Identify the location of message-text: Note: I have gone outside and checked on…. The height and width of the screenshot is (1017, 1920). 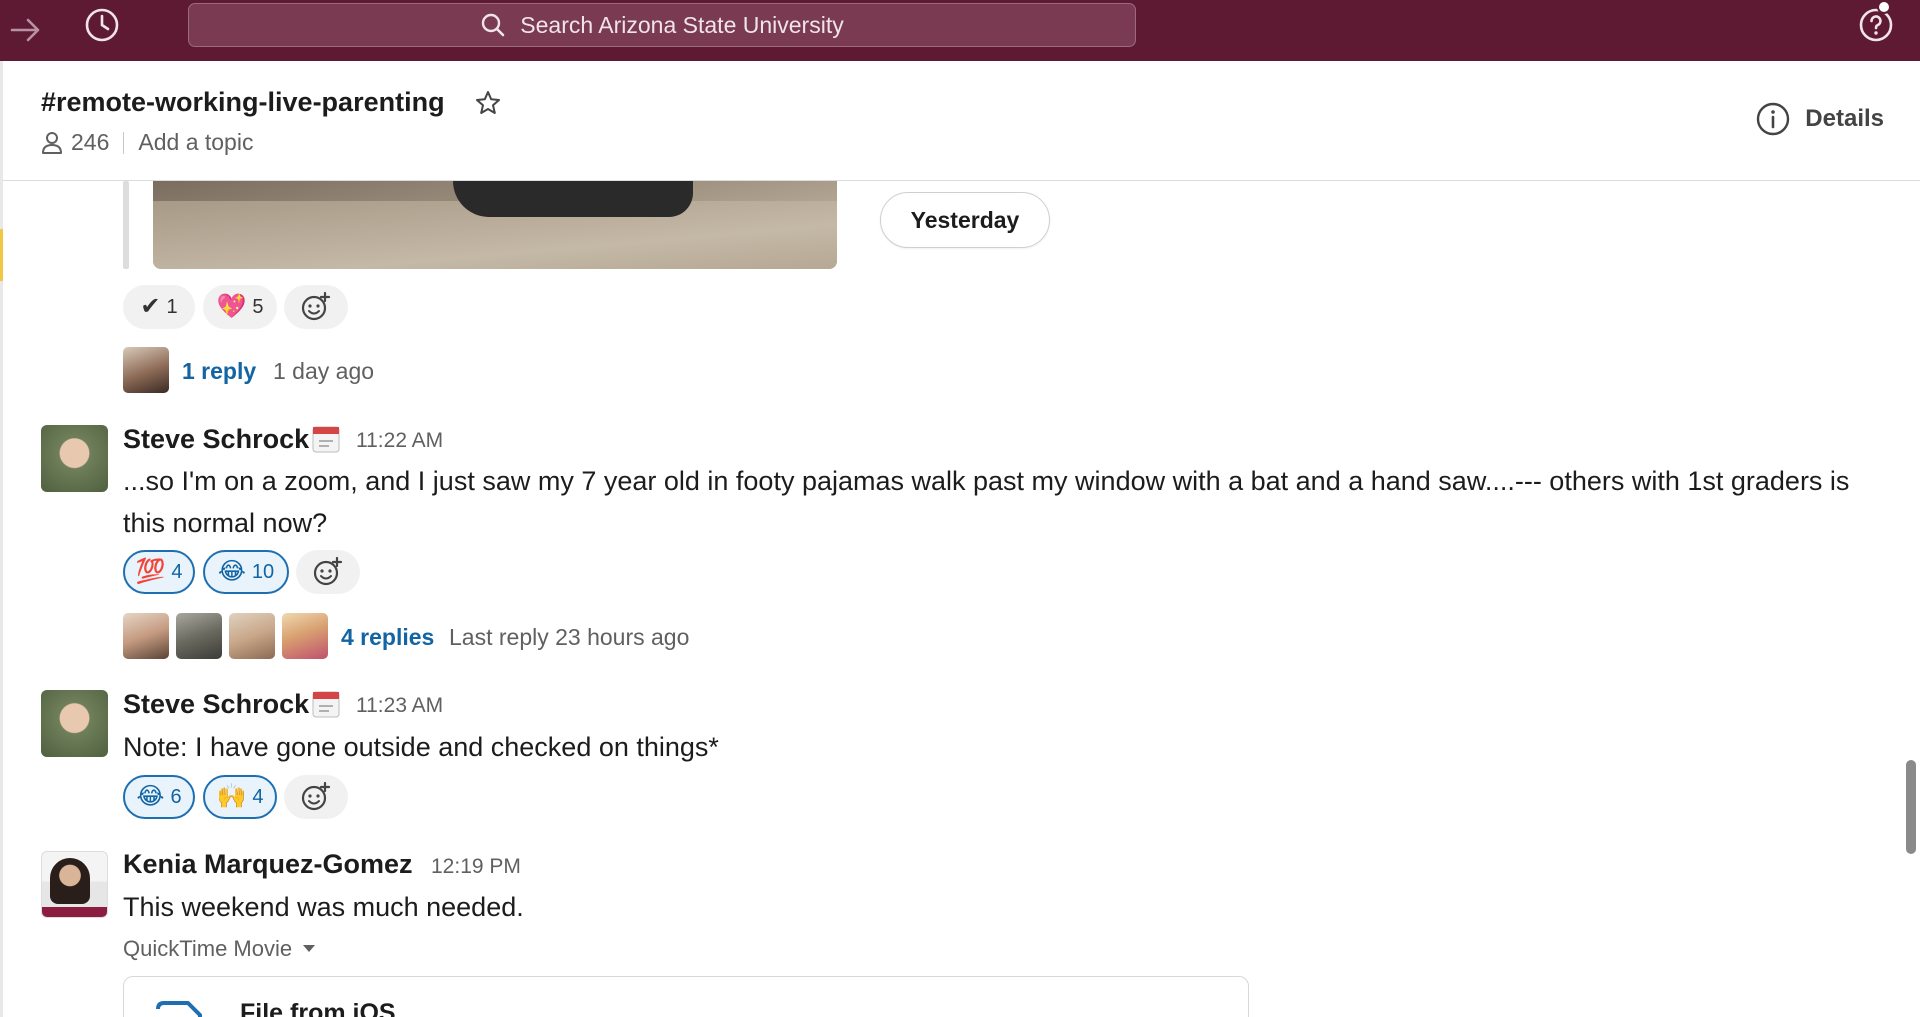
(421, 747).